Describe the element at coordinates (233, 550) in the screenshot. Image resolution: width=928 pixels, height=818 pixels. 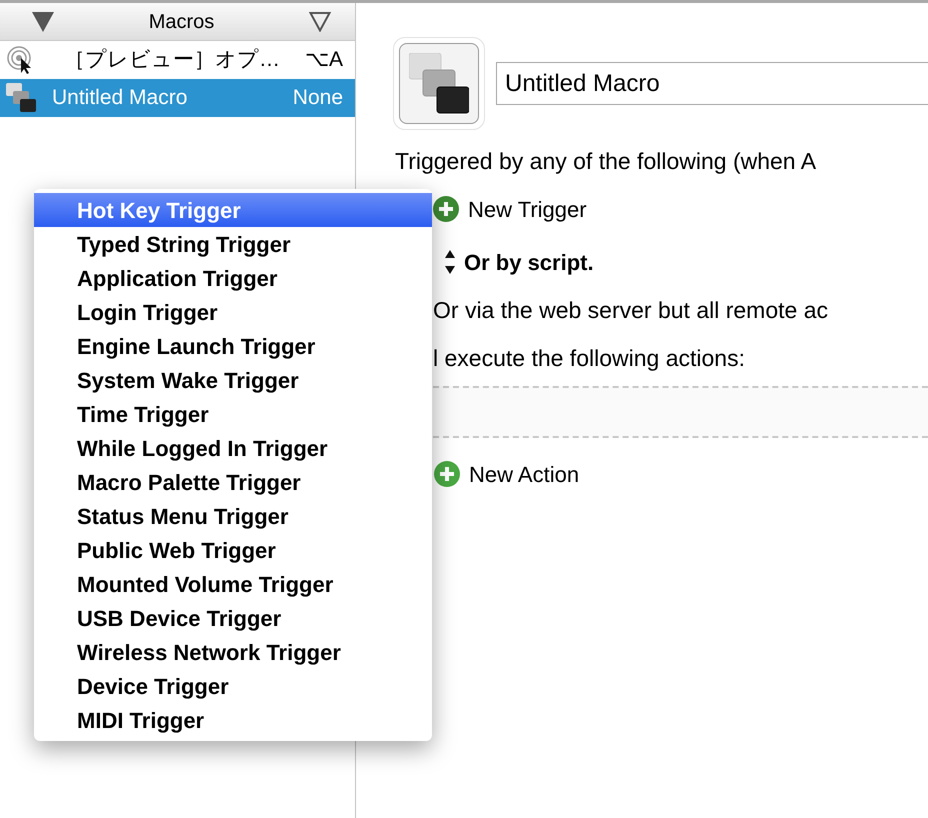
I see `menu-item: Public Web Trigger` at that location.